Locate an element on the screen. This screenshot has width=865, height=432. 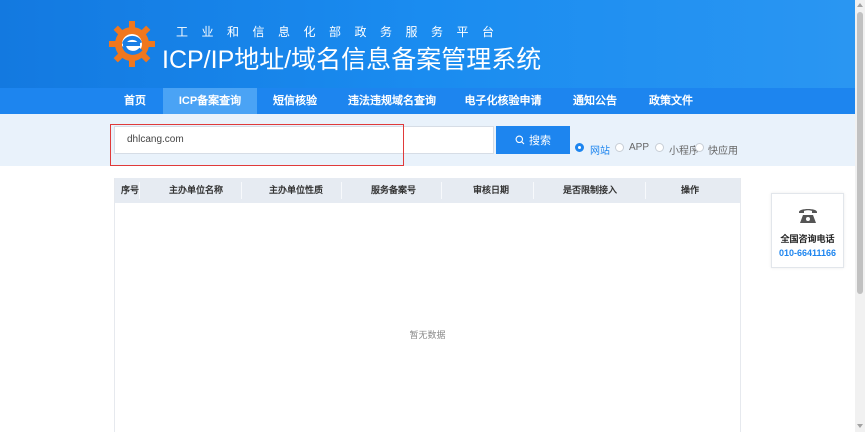
nav-item-notices: 通知公告 is located at coordinates (595, 101).